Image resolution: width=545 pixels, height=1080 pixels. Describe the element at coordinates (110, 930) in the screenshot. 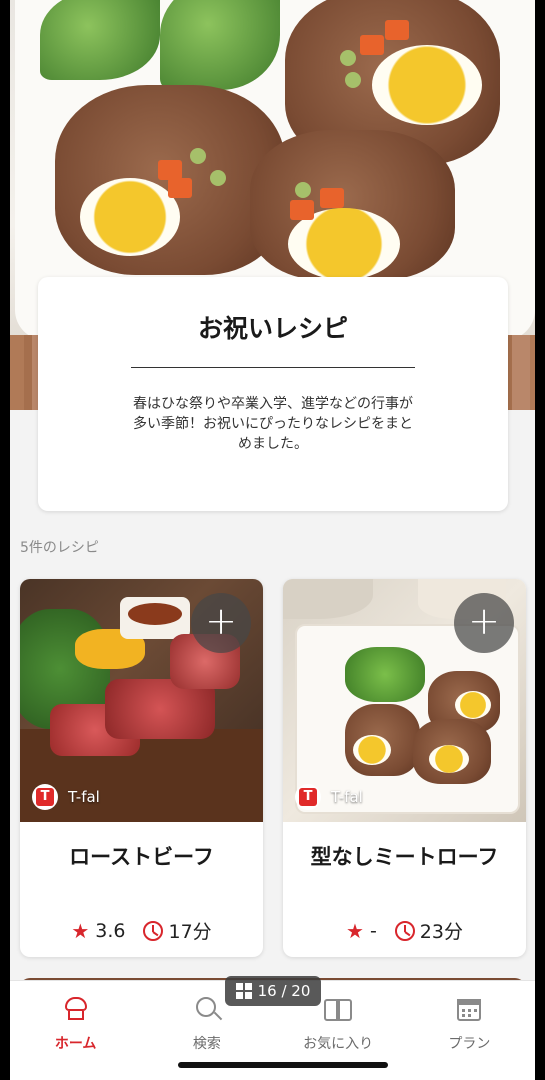

I see `rating-value: 3.6` at that location.